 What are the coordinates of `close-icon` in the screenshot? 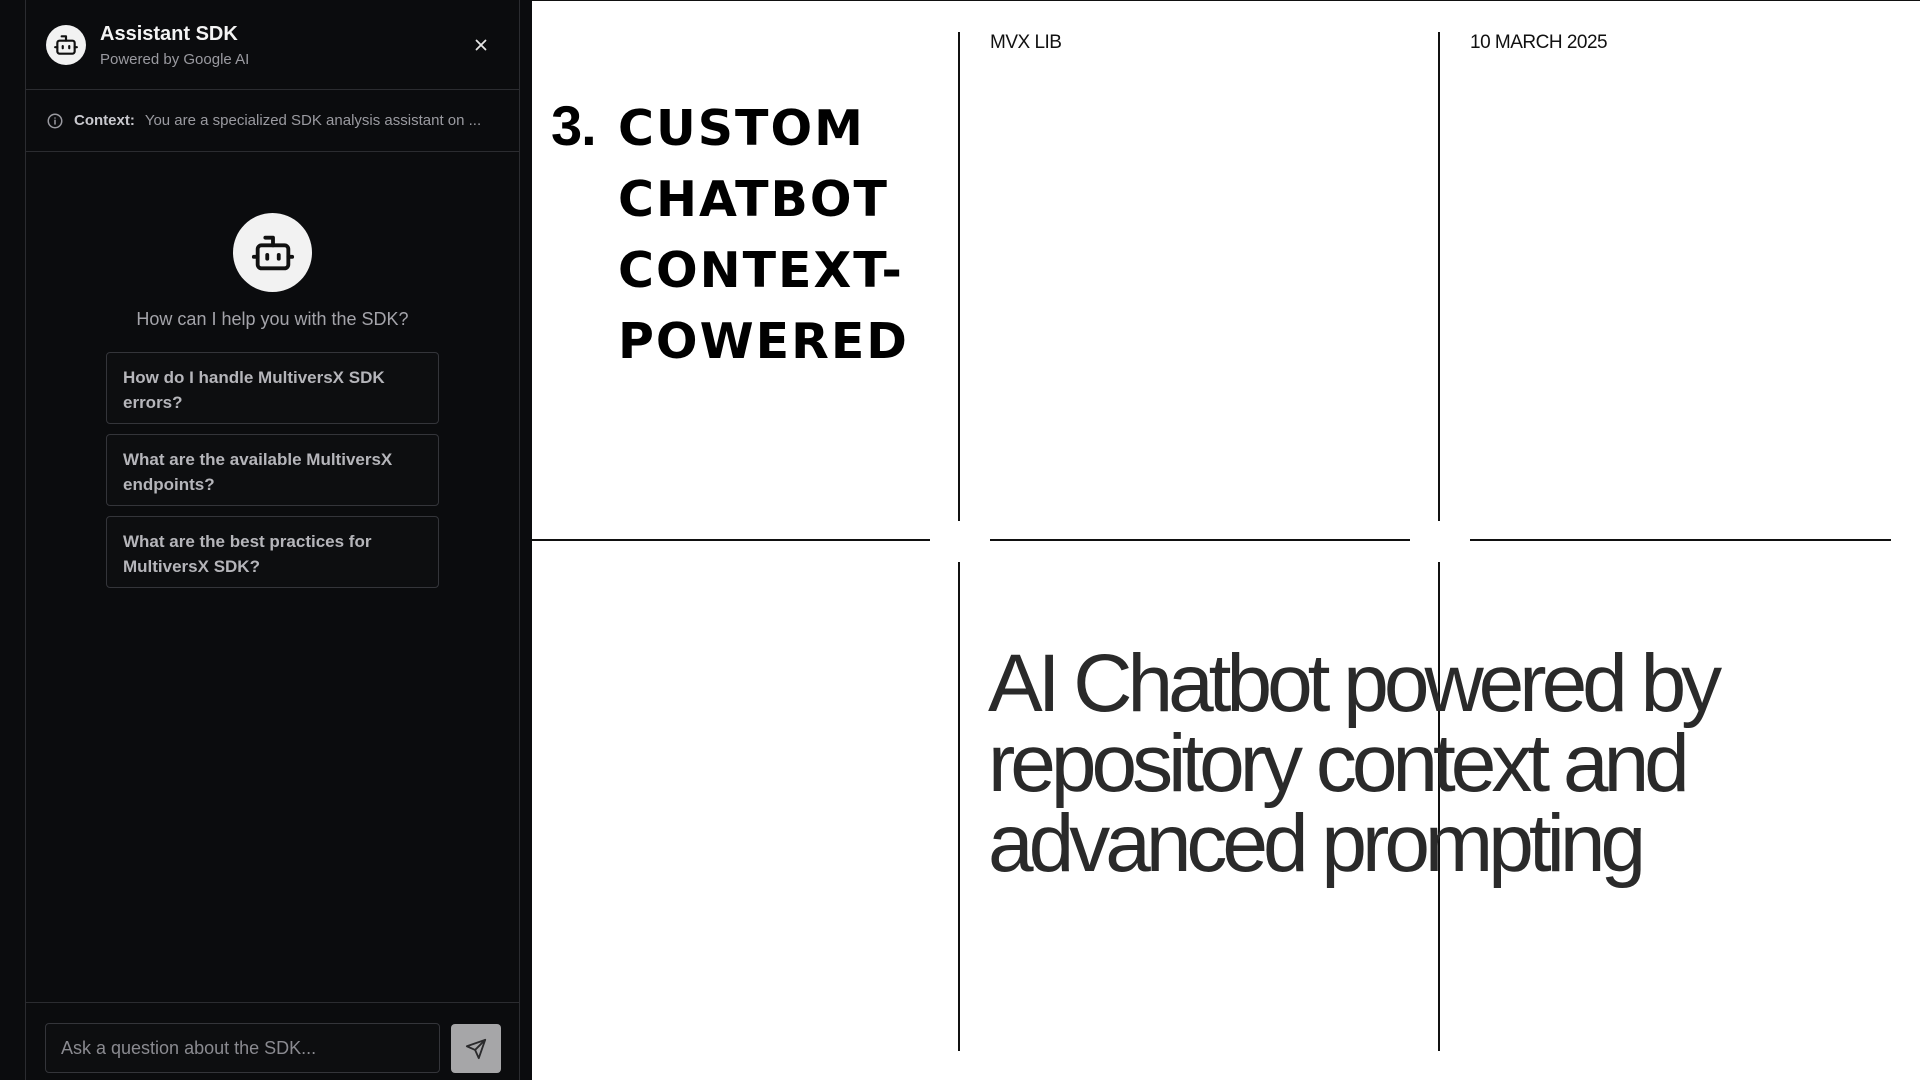 It's located at (481, 45).